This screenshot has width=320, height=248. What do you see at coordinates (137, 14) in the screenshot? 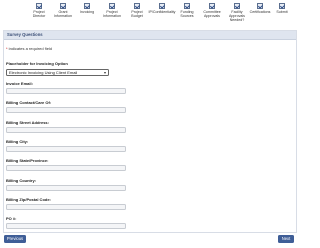
I see `step-label: Project Budget` at bounding box center [137, 14].